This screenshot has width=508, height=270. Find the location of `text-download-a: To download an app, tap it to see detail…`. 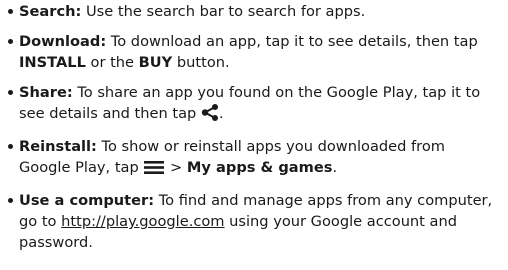

text-download-a: To download an app, tap it to see detail… is located at coordinates (292, 41).